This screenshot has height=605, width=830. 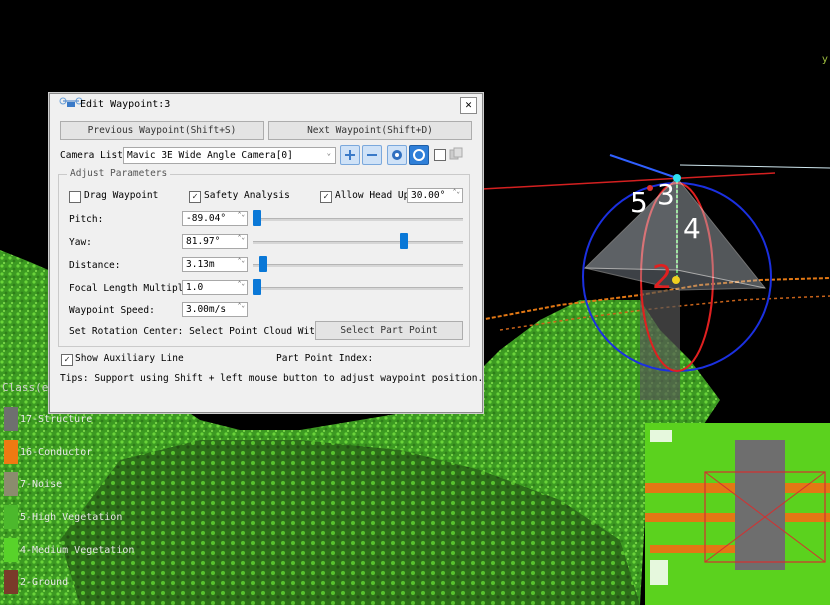 What do you see at coordinates (44, 582) in the screenshot?
I see `legend-label: 2-Ground` at bounding box center [44, 582].